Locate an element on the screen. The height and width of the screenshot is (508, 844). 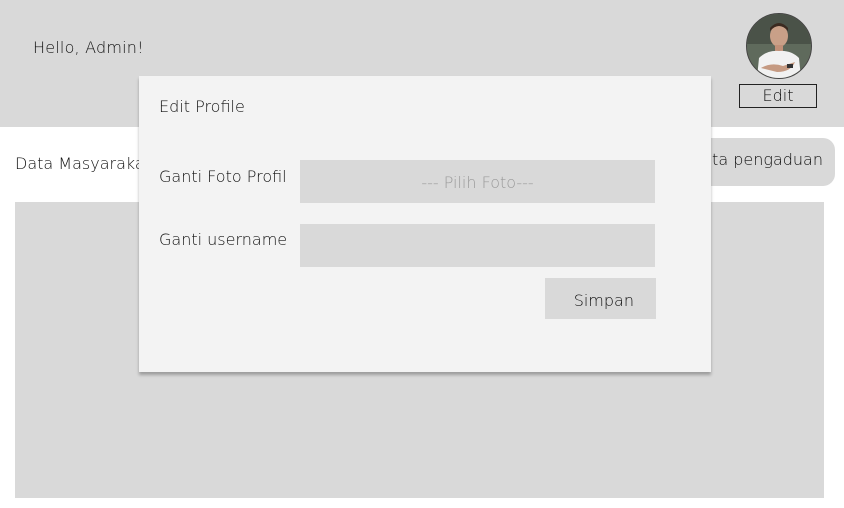
greeting-text: Hello, Admin! is located at coordinates (88, 47).